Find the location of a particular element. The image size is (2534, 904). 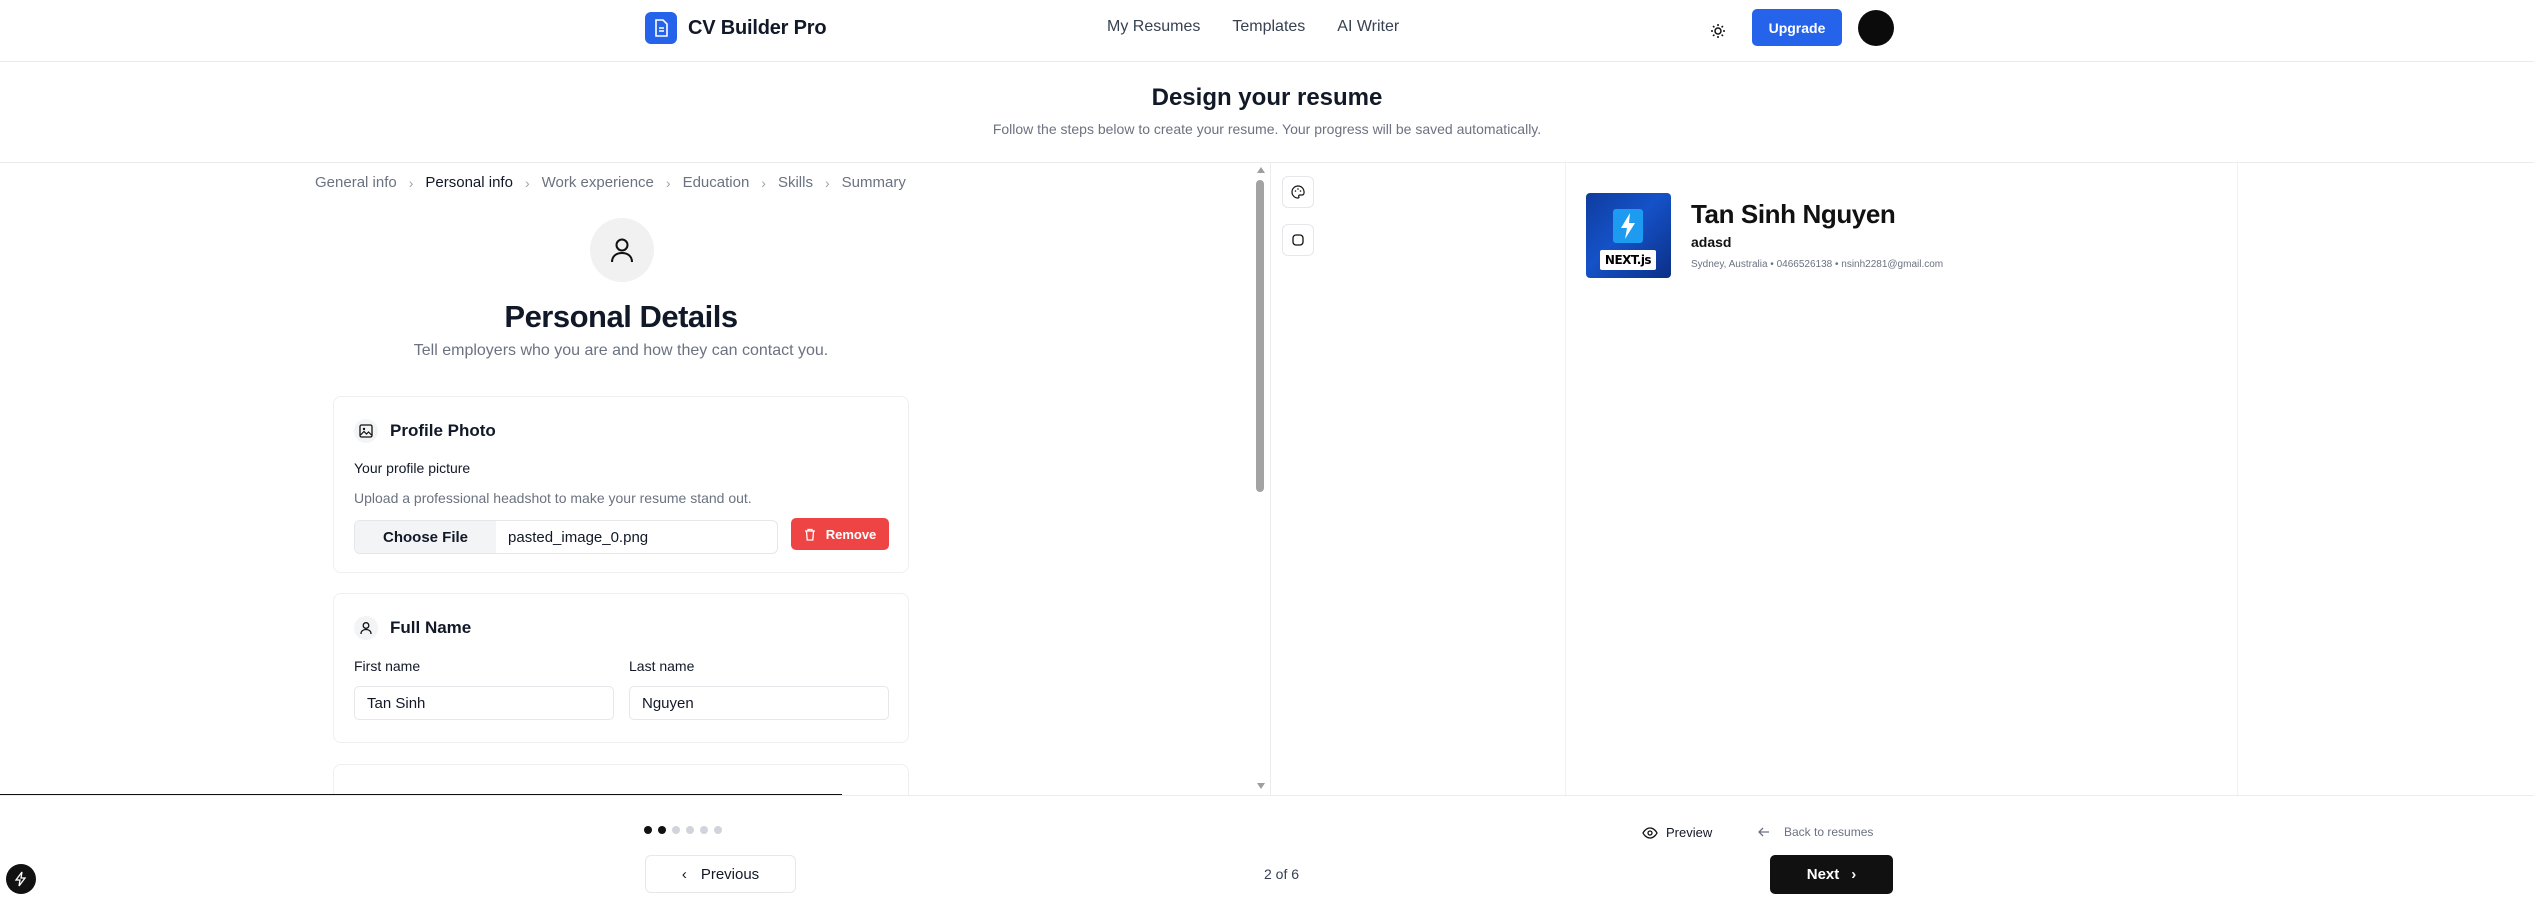

preview-toolbar is located at coordinates (1298, 216).